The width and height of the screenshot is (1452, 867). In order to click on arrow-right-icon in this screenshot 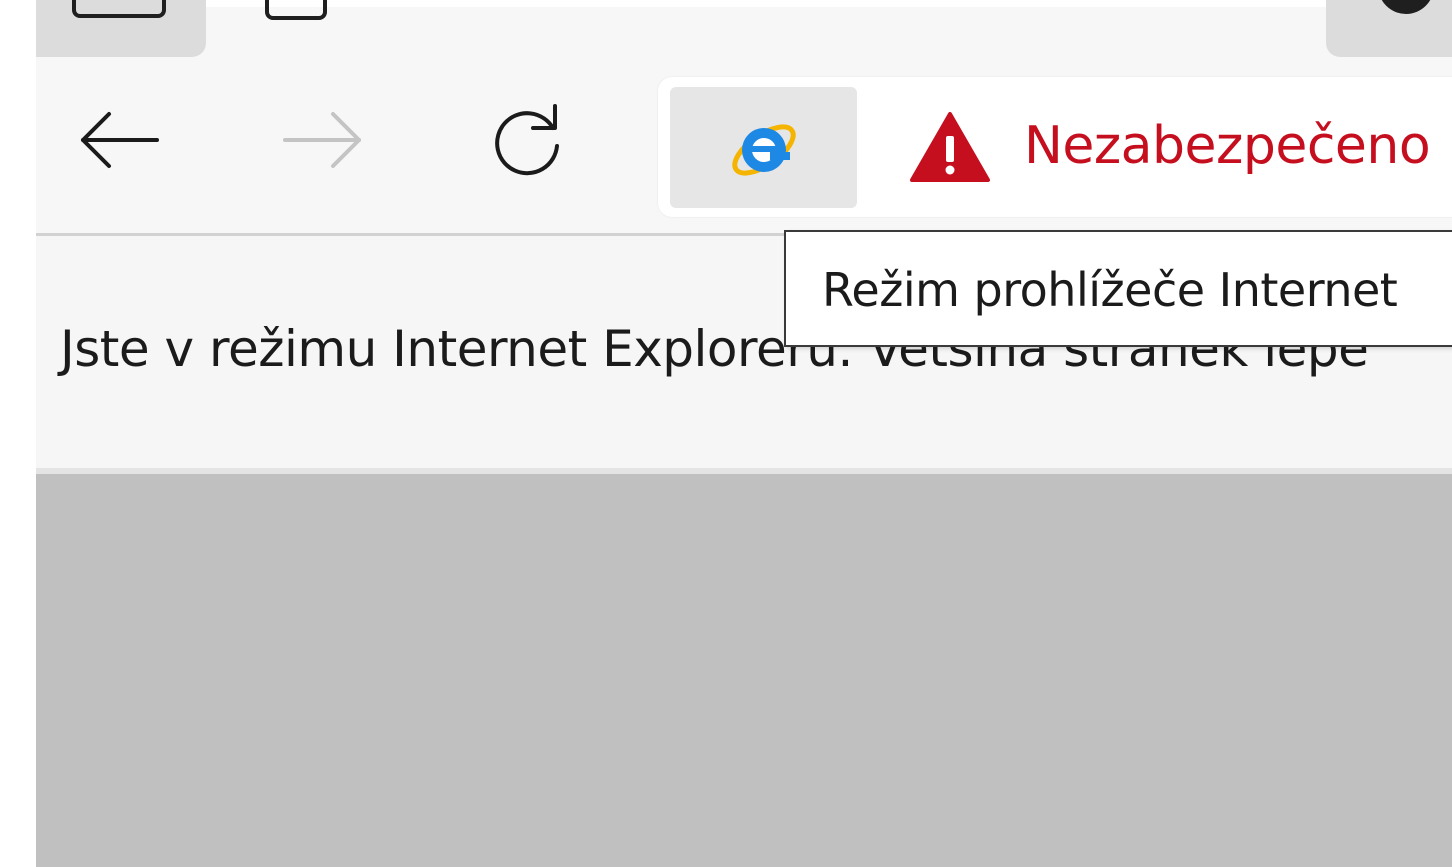, I will do `click(322, 140)`.